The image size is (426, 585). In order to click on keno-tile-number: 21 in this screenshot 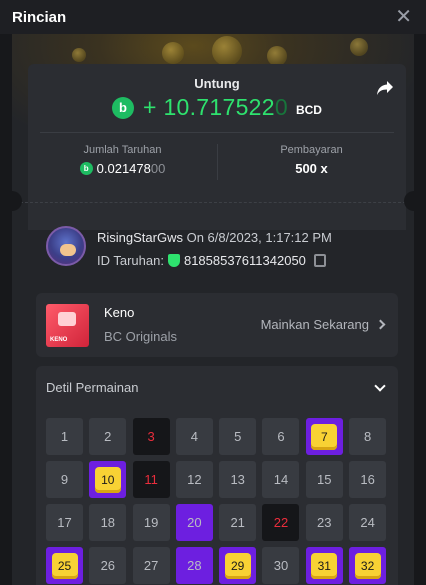, I will do `click(237, 522)`.